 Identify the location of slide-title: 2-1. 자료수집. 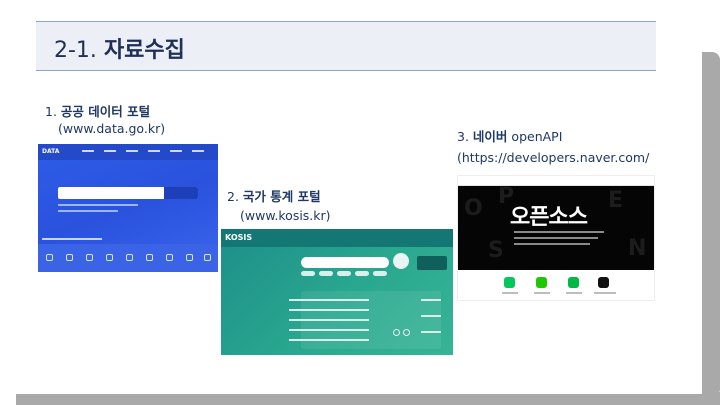
(119, 48).